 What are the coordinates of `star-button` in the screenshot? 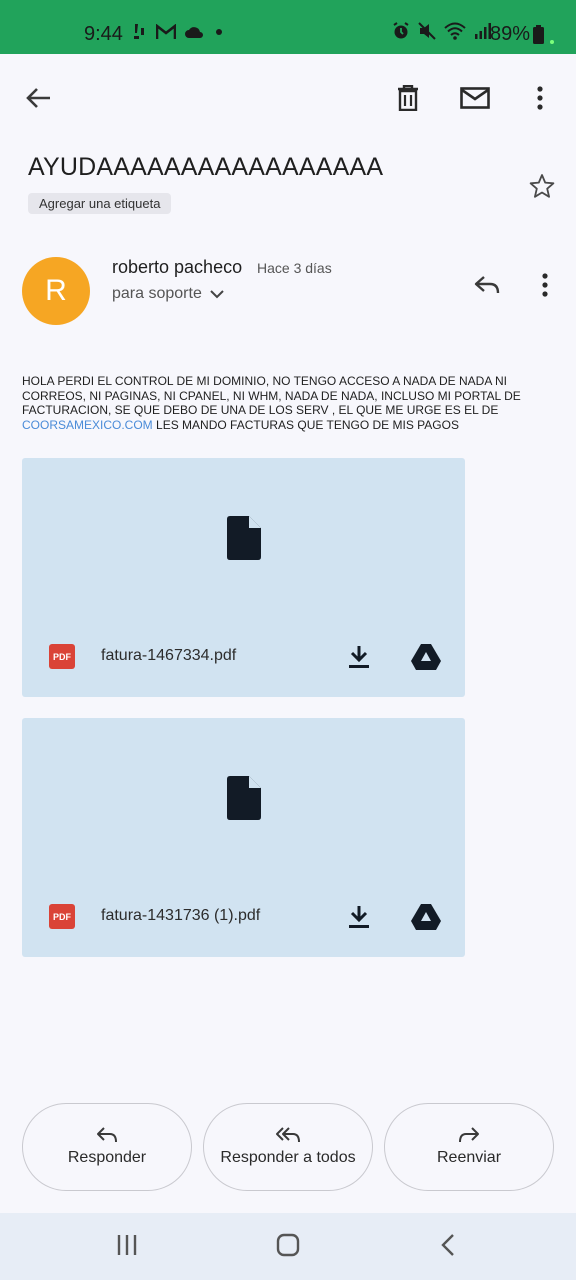 It's located at (542, 186).